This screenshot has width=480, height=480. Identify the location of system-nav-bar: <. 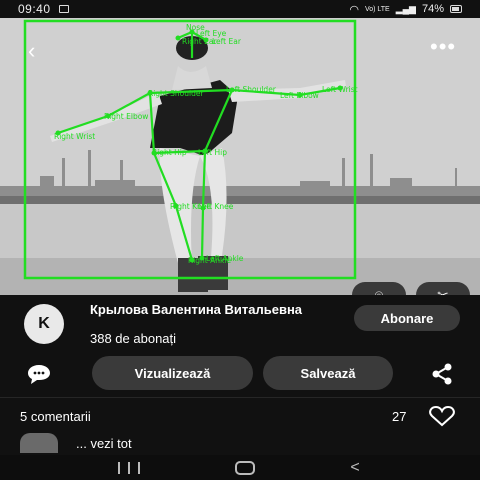
(240, 467).